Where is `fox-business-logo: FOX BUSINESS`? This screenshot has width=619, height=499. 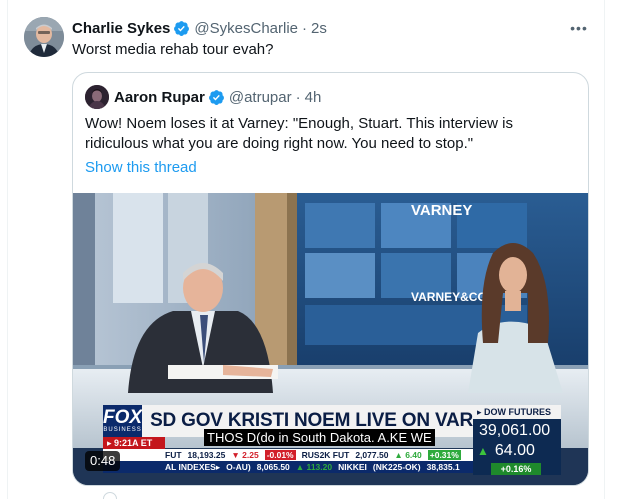 fox-business-logo: FOX BUSINESS is located at coordinates (123, 421).